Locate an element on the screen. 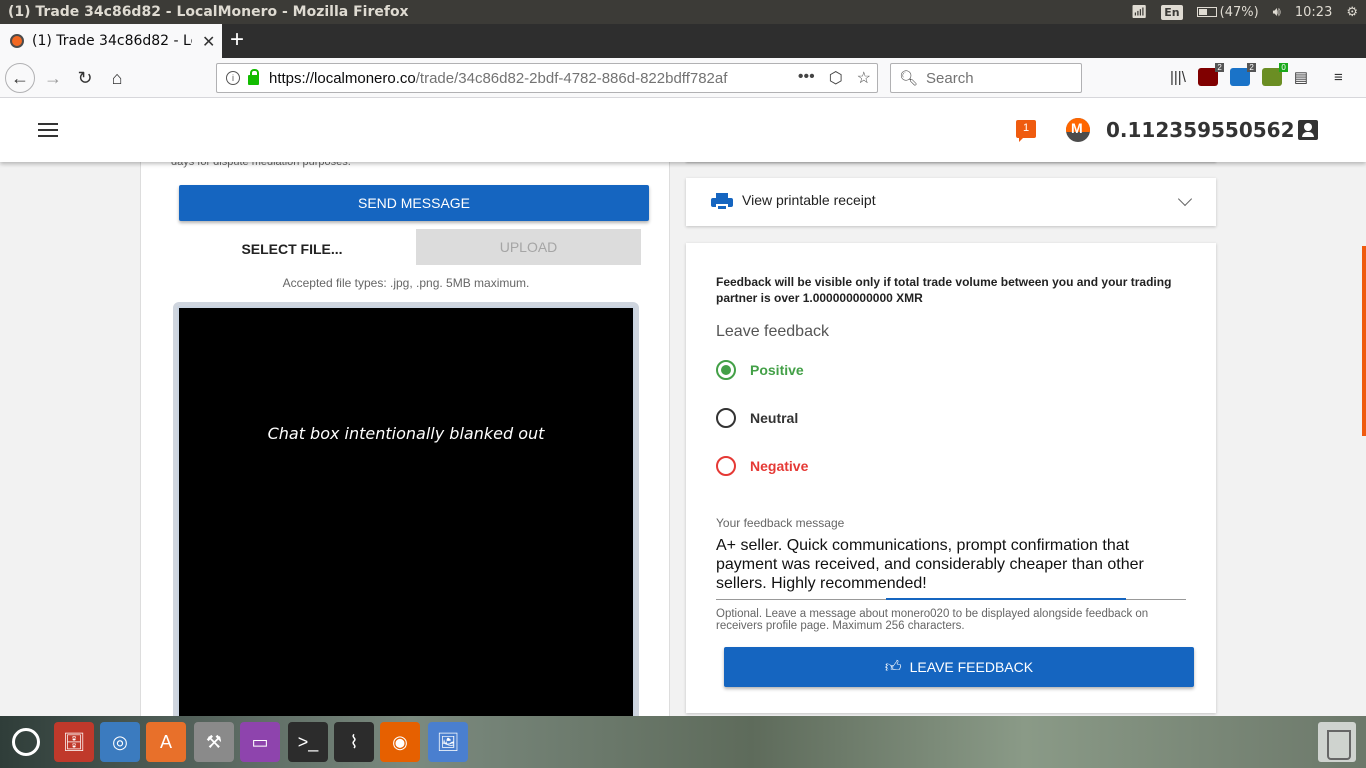  app-header: 1 0.112359550562 is located at coordinates (683, 130).